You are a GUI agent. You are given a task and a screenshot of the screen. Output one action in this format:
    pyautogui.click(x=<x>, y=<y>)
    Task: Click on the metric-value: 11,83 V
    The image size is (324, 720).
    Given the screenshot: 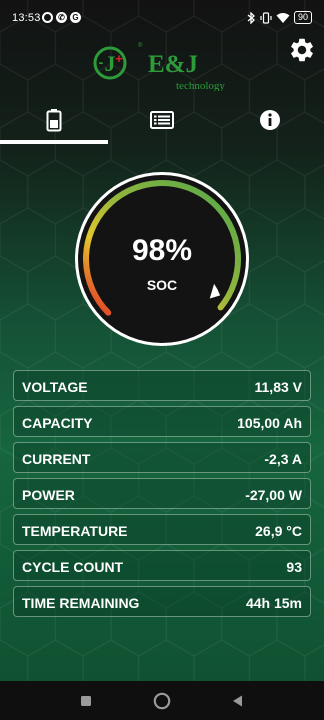 What is the action you would take?
    pyautogui.click(x=278, y=387)
    